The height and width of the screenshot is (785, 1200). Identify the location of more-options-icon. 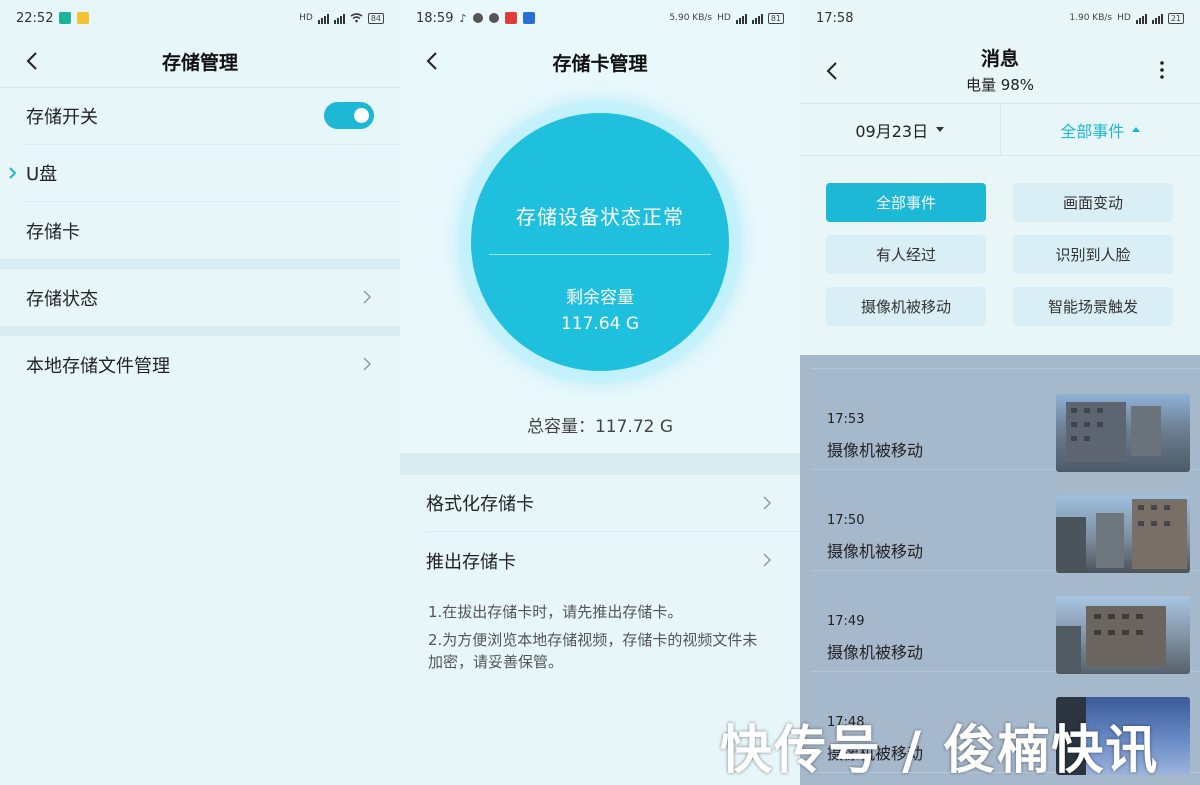
(1162, 70).